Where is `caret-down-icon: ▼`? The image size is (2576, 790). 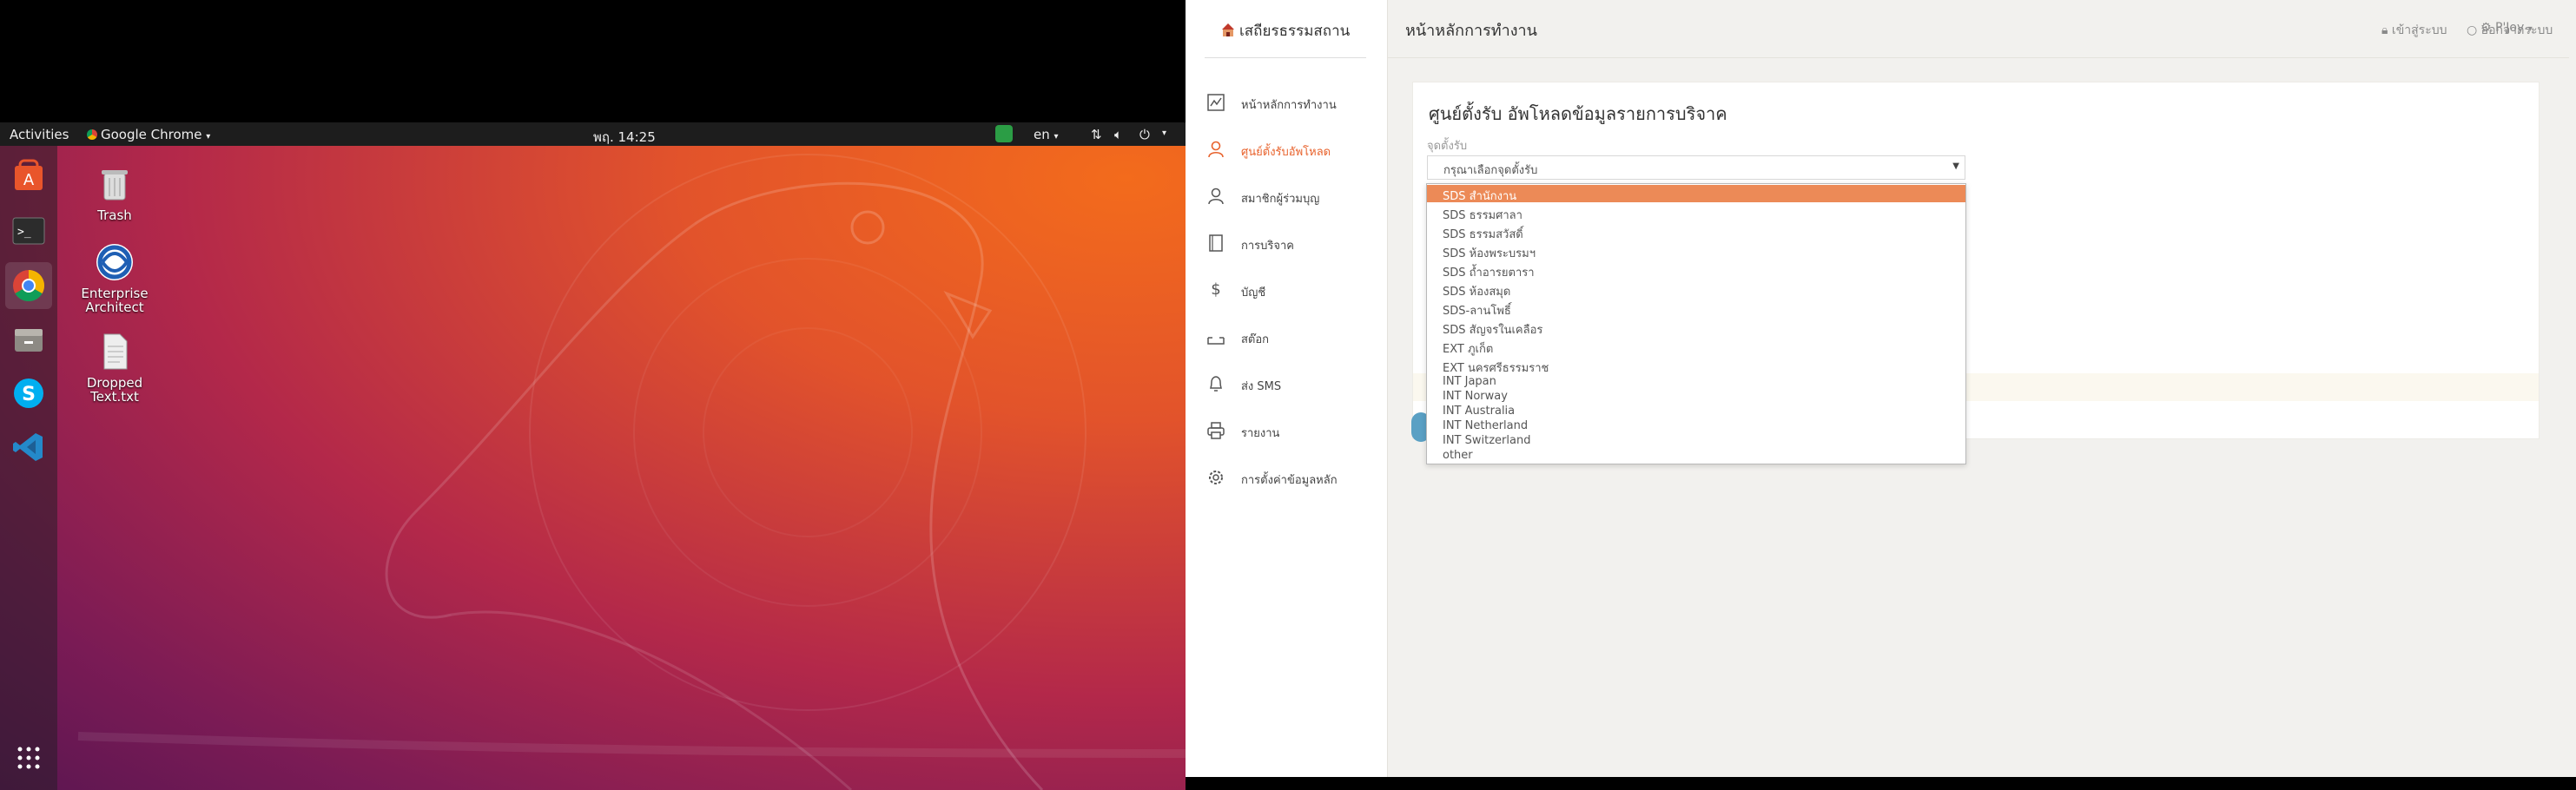 caret-down-icon: ▼ is located at coordinates (1956, 166).